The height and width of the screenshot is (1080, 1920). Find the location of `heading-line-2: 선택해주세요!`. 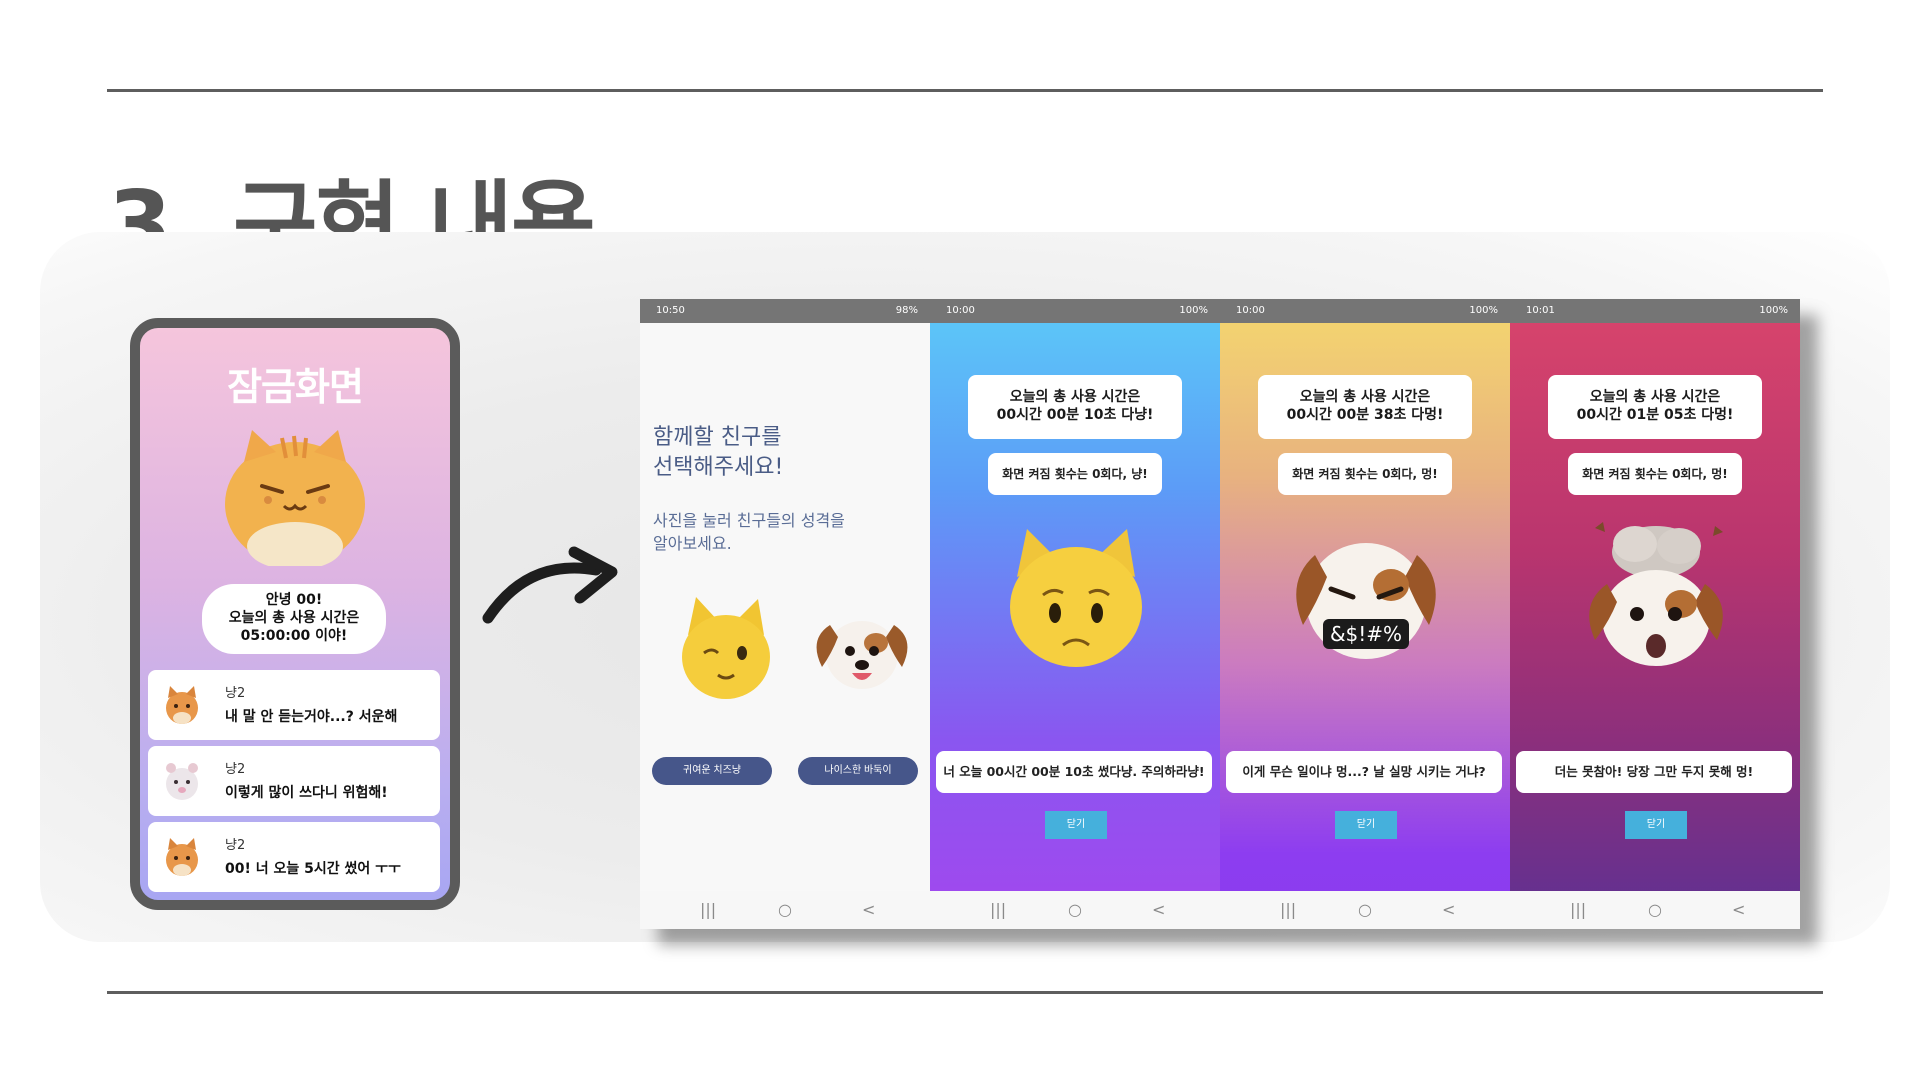

heading-line-2: 선택해주세요! is located at coordinates (718, 467).